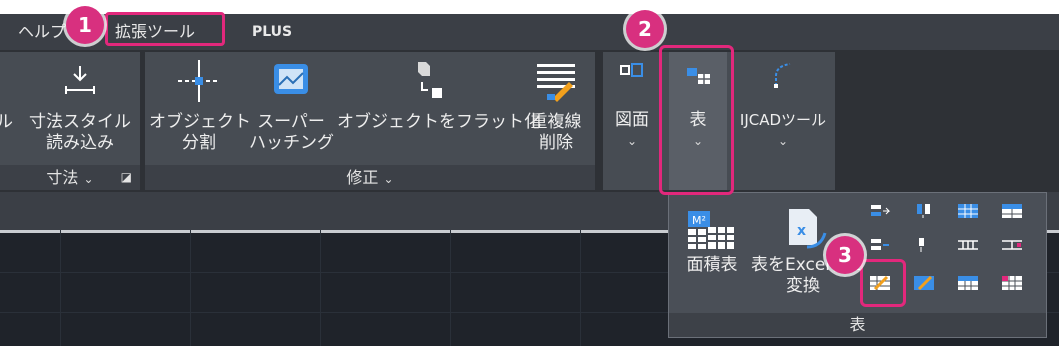  I want to click on flatten-icon, so click(430, 80).